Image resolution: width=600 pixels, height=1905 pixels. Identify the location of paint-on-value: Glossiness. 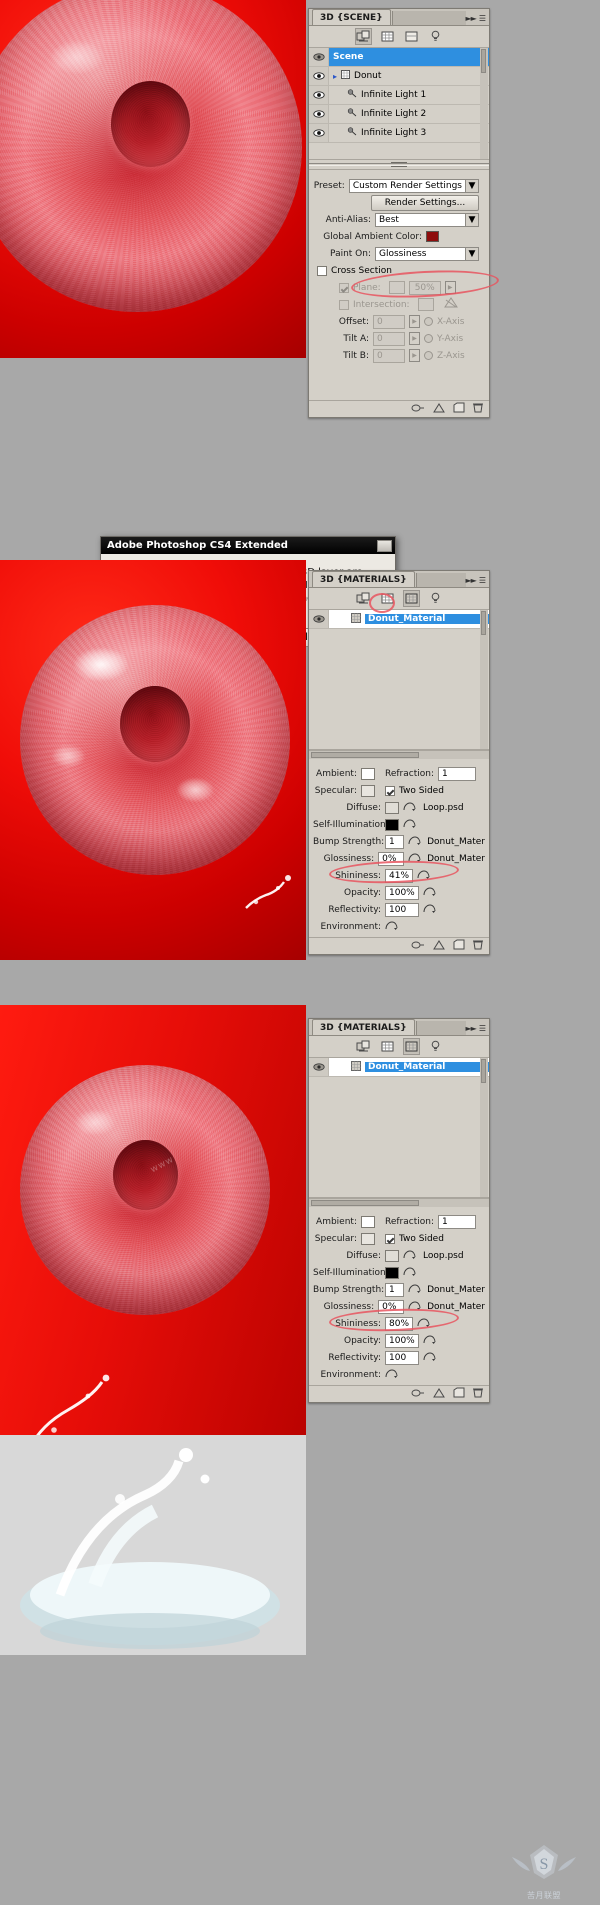
(420, 253).